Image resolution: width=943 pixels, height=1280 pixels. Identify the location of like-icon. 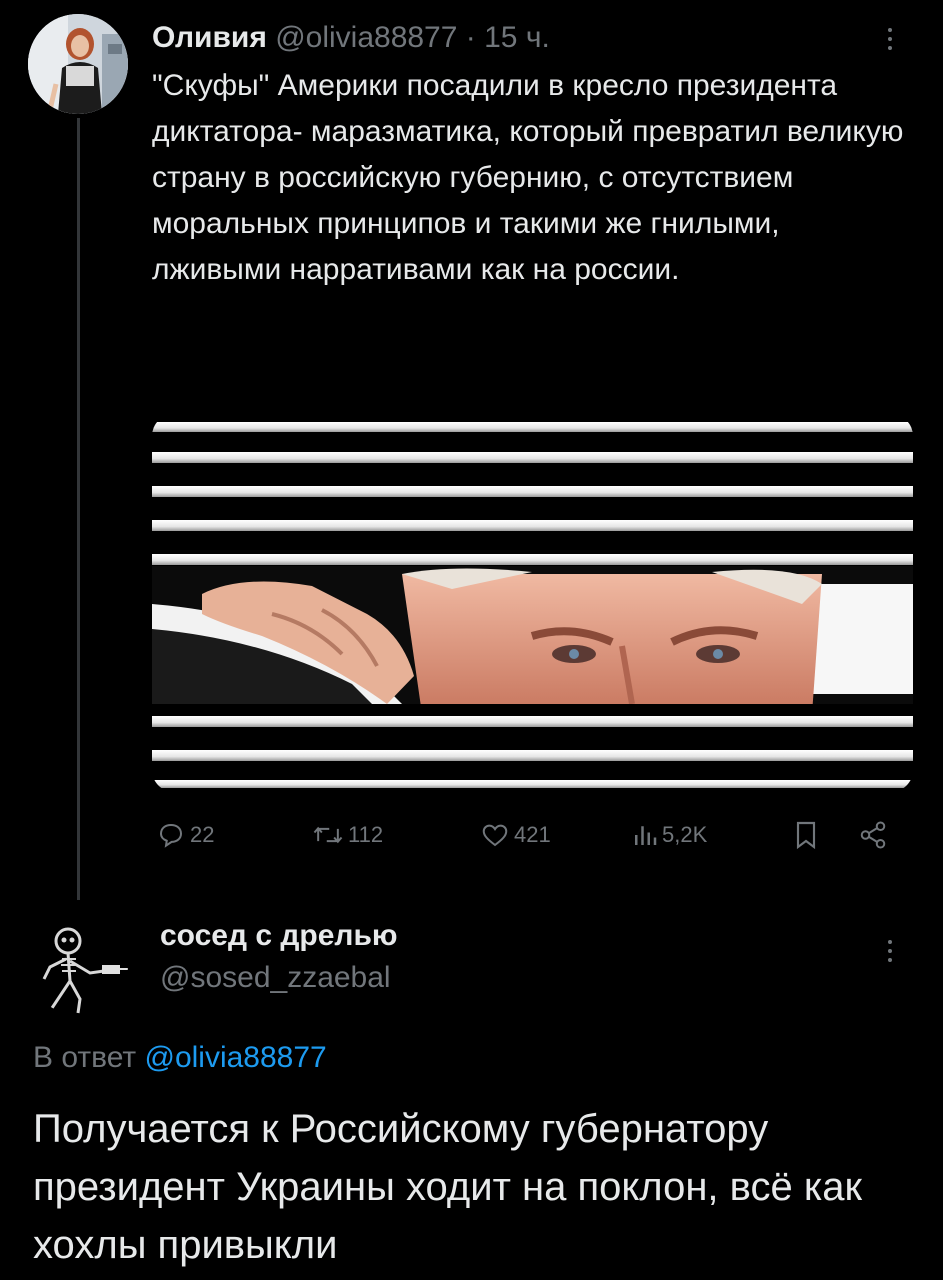
(495, 835).